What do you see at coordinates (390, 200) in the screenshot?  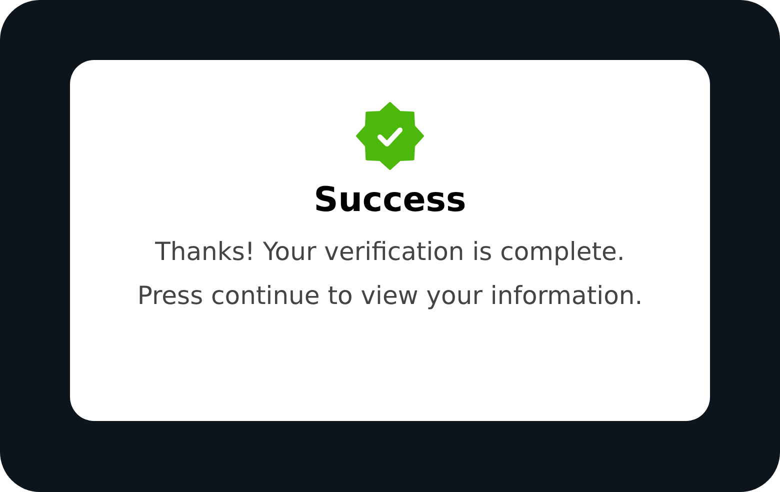 I see `dialog-title: Success` at bounding box center [390, 200].